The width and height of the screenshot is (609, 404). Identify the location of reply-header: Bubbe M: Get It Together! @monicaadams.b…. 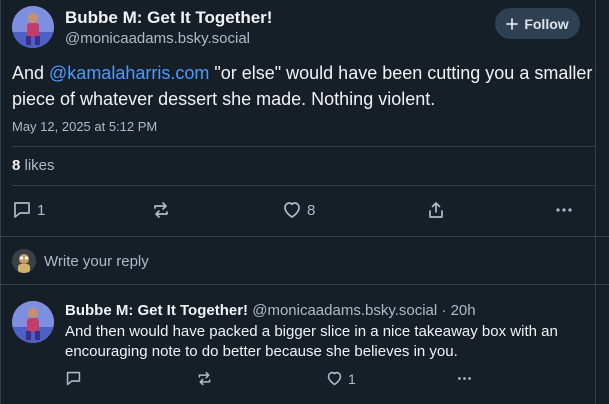
(270, 310).